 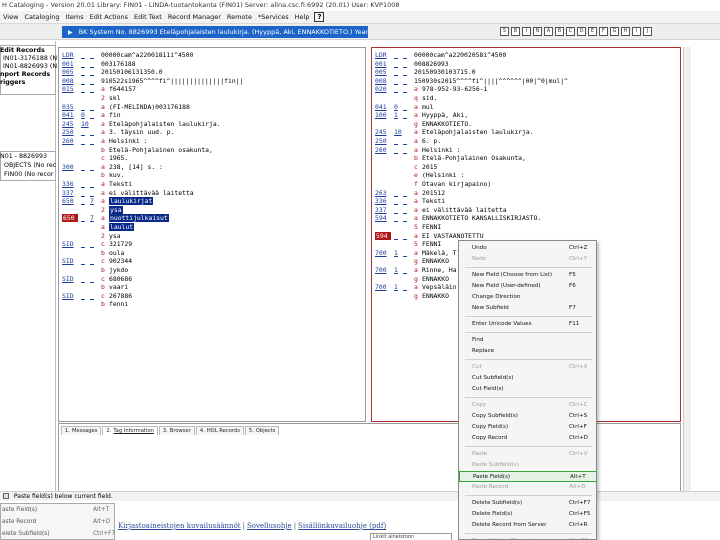 What do you see at coordinates (527, 389) in the screenshot?
I see `context-menu-item-cut-field-s: Cut Field(s)` at bounding box center [527, 389].